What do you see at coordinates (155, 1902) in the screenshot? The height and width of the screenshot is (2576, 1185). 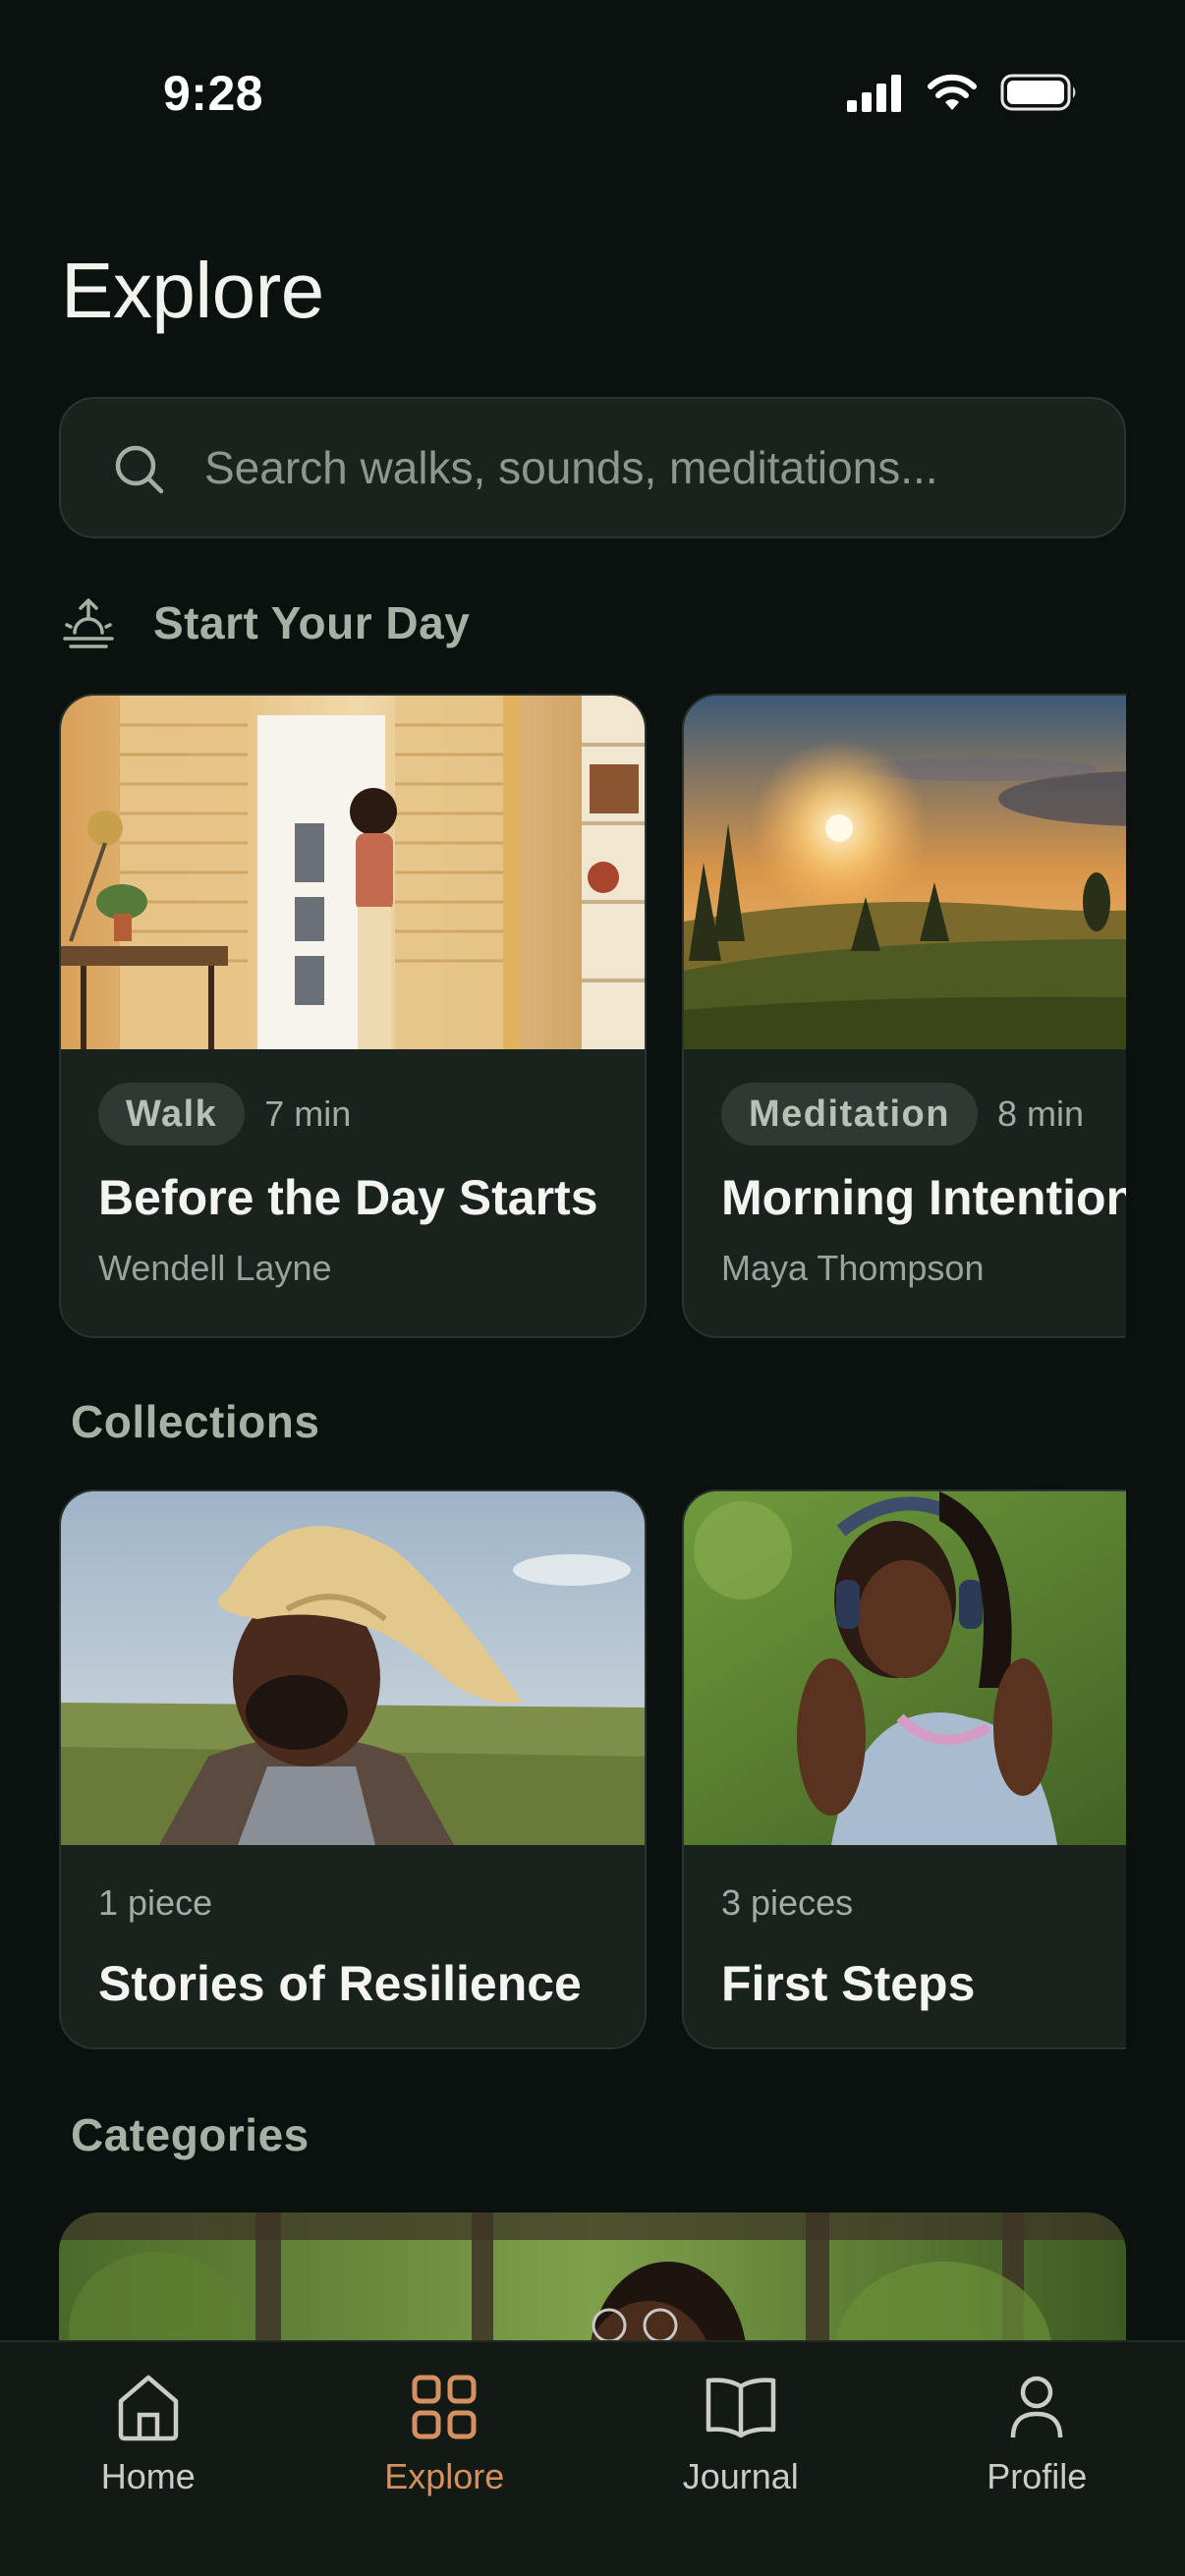 I see `collection-count: 1 piece` at bounding box center [155, 1902].